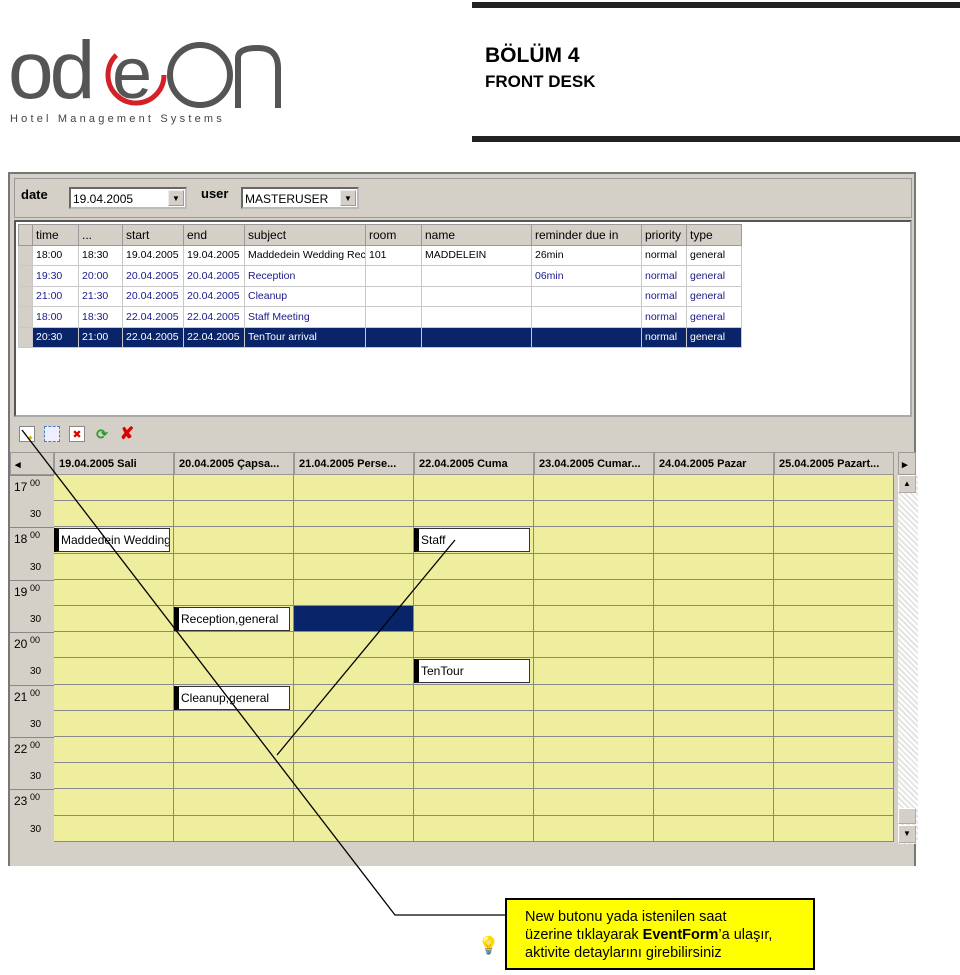  What do you see at coordinates (393, 235) in the screenshot?
I see `column-header: room` at bounding box center [393, 235].